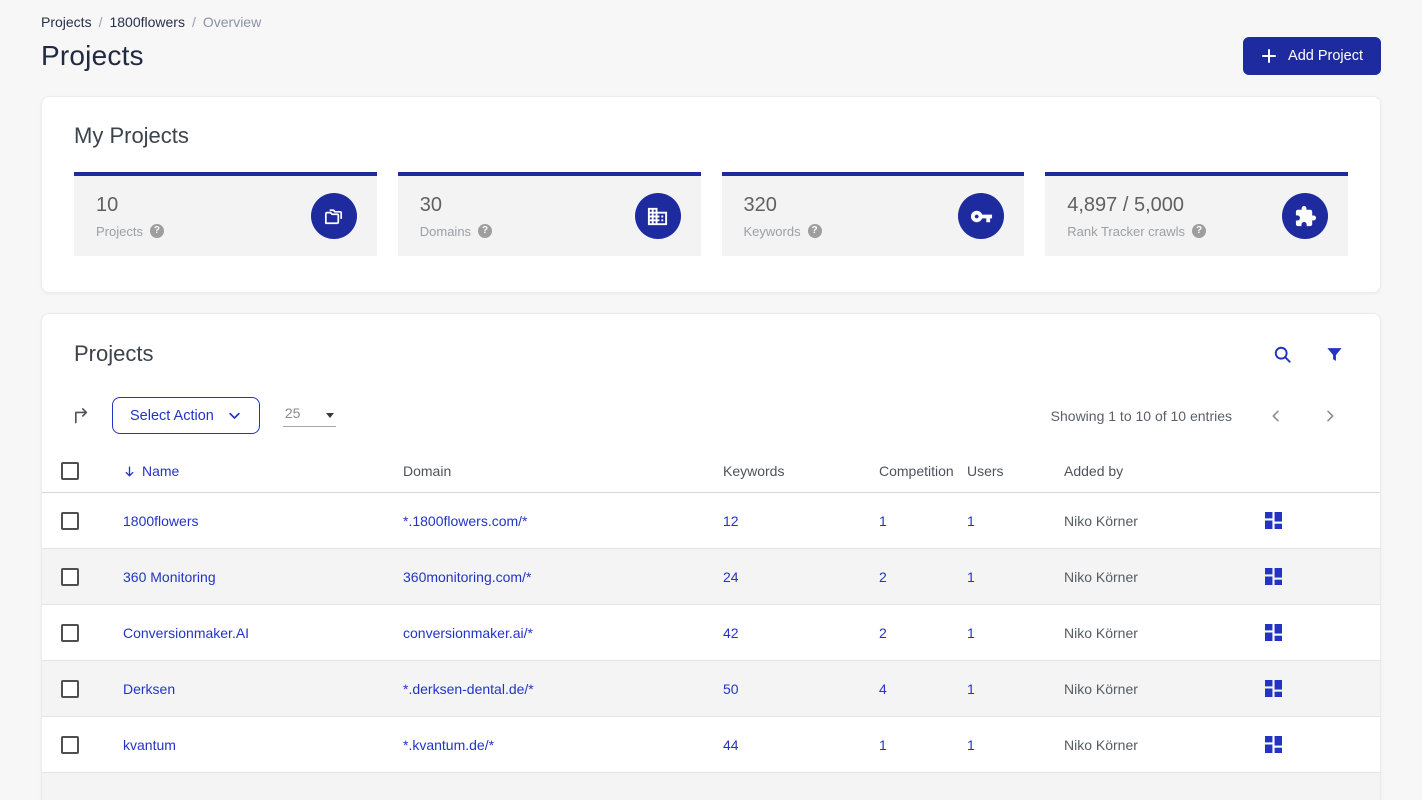 The image size is (1422, 800). I want to click on keywords-count-link: 50, so click(731, 689).